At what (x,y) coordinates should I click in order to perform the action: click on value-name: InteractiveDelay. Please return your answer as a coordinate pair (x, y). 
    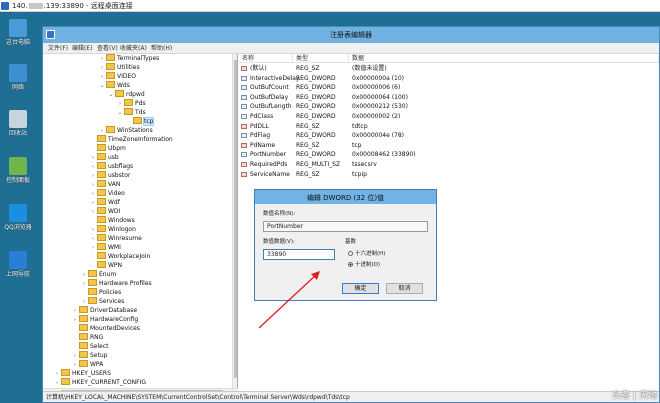
    Looking at the image, I should click on (275, 78).